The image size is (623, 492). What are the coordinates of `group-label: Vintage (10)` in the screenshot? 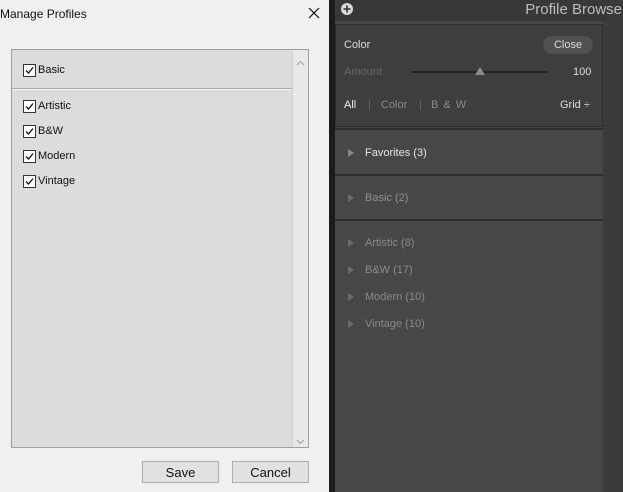 It's located at (395, 324).